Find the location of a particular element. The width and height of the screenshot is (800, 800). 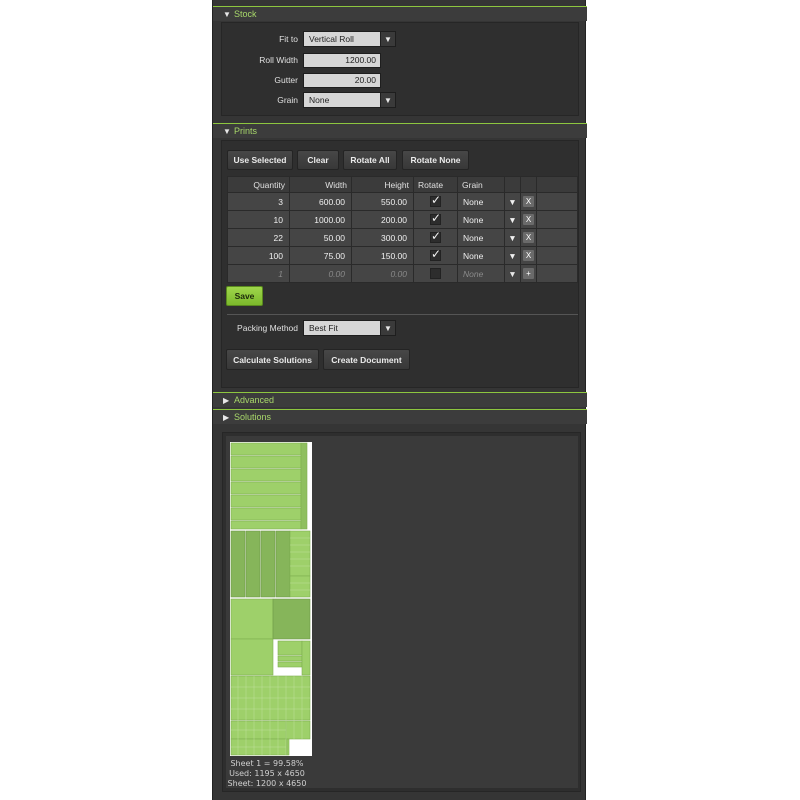

sheet-used-size: Used: 1195 x 4650 is located at coordinates (267, 773).